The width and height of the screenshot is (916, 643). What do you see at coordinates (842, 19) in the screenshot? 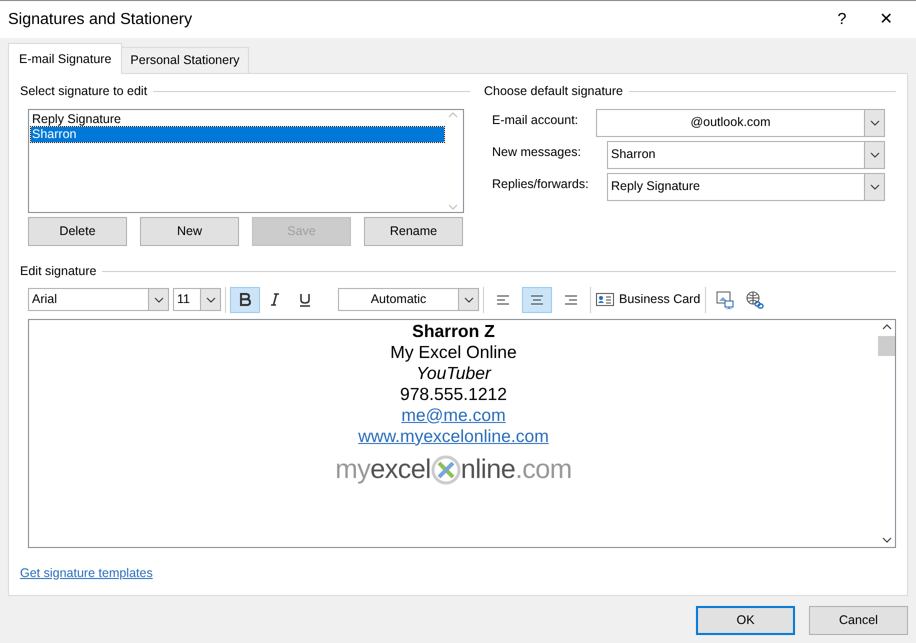
I see `help-button: ?` at bounding box center [842, 19].